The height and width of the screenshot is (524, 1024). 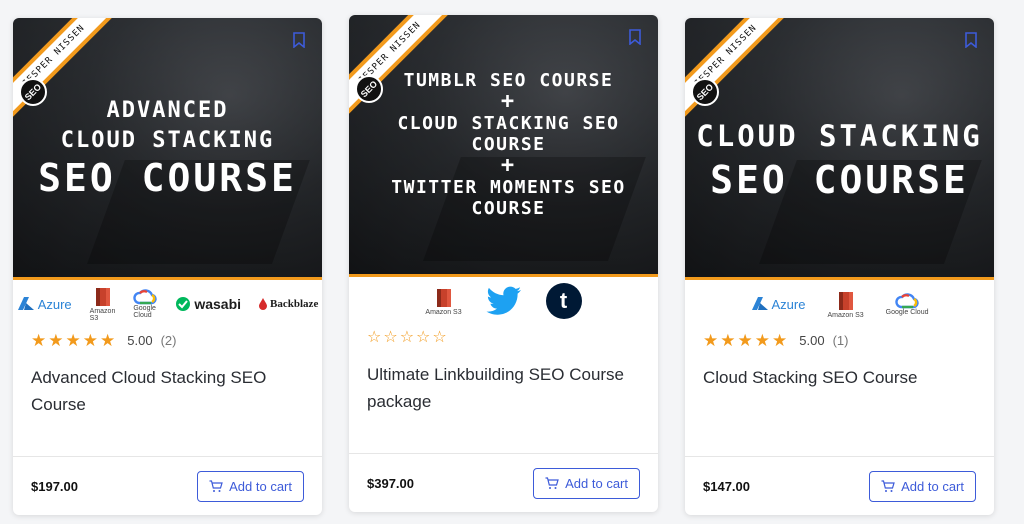 What do you see at coordinates (54, 486) in the screenshot?
I see `price: $197.00` at bounding box center [54, 486].